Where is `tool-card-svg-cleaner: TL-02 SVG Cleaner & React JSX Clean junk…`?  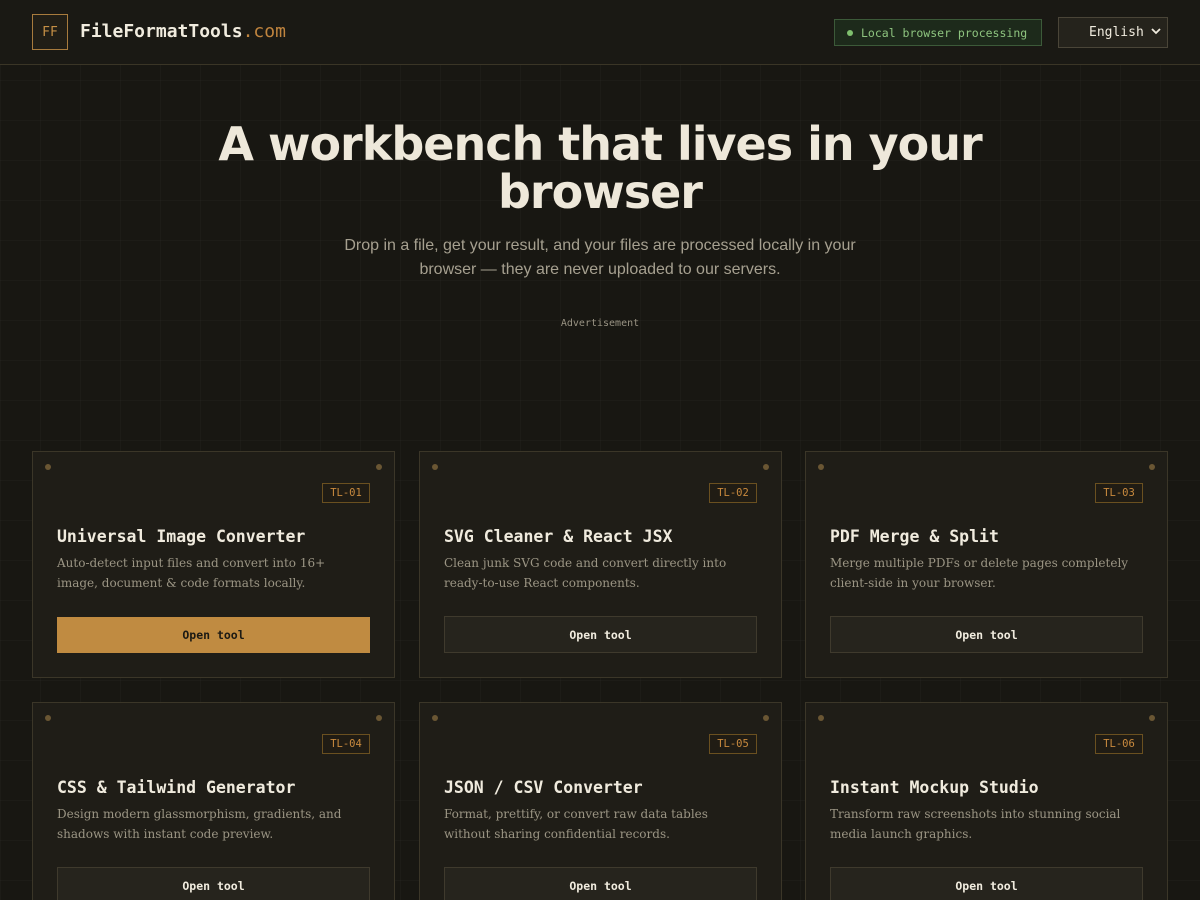
tool-card-svg-cleaner: TL-02 SVG Cleaner & React JSX Clean junk… is located at coordinates (600, 564).